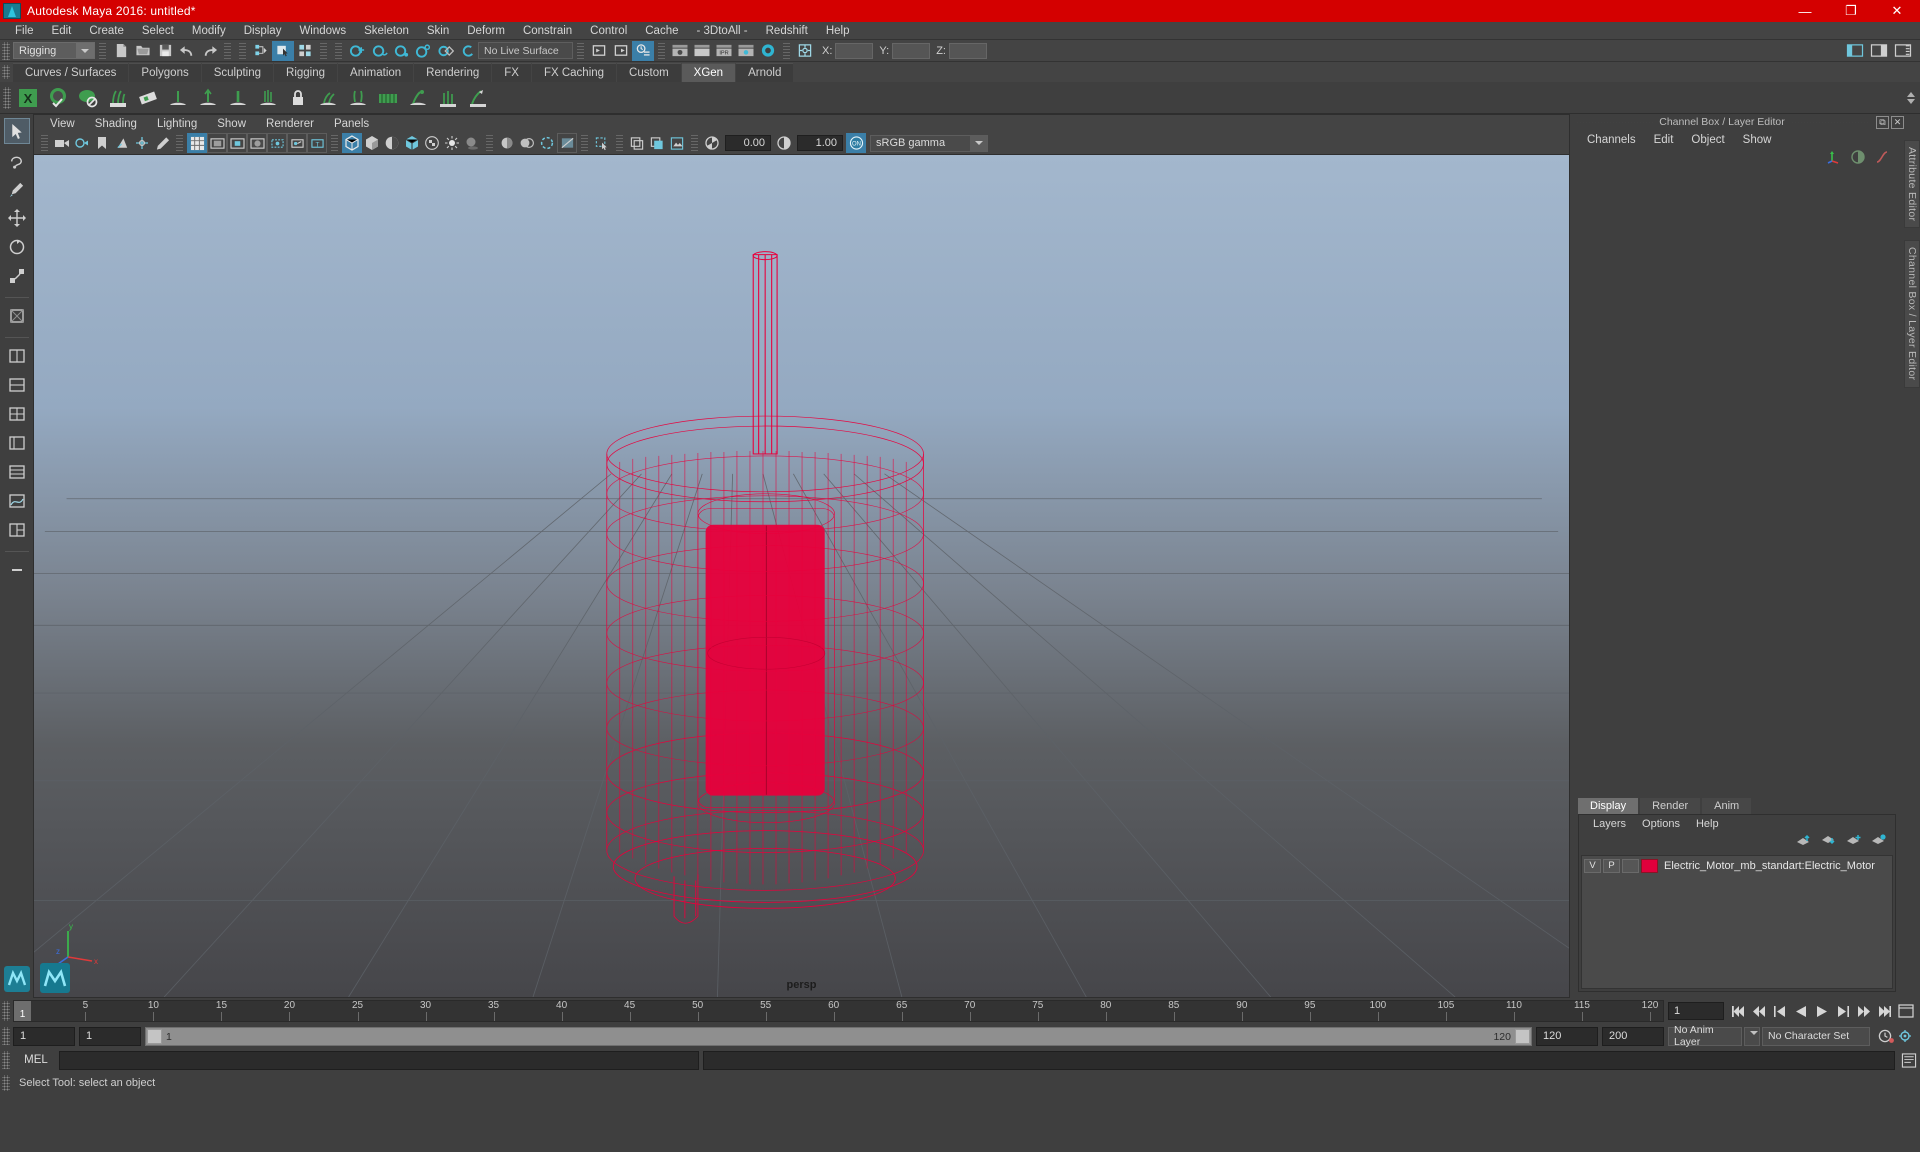 The width and height of the screenshot is (1920, 1152). Describe the element at coordinates (507, 143) in the screenshot. I see `screen-space-ao-icon` at that location.